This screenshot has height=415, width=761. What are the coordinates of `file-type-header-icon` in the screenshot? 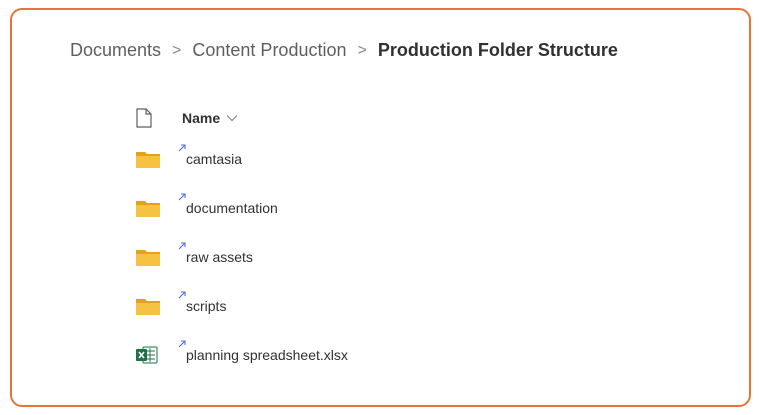 It's located at (159, 118).